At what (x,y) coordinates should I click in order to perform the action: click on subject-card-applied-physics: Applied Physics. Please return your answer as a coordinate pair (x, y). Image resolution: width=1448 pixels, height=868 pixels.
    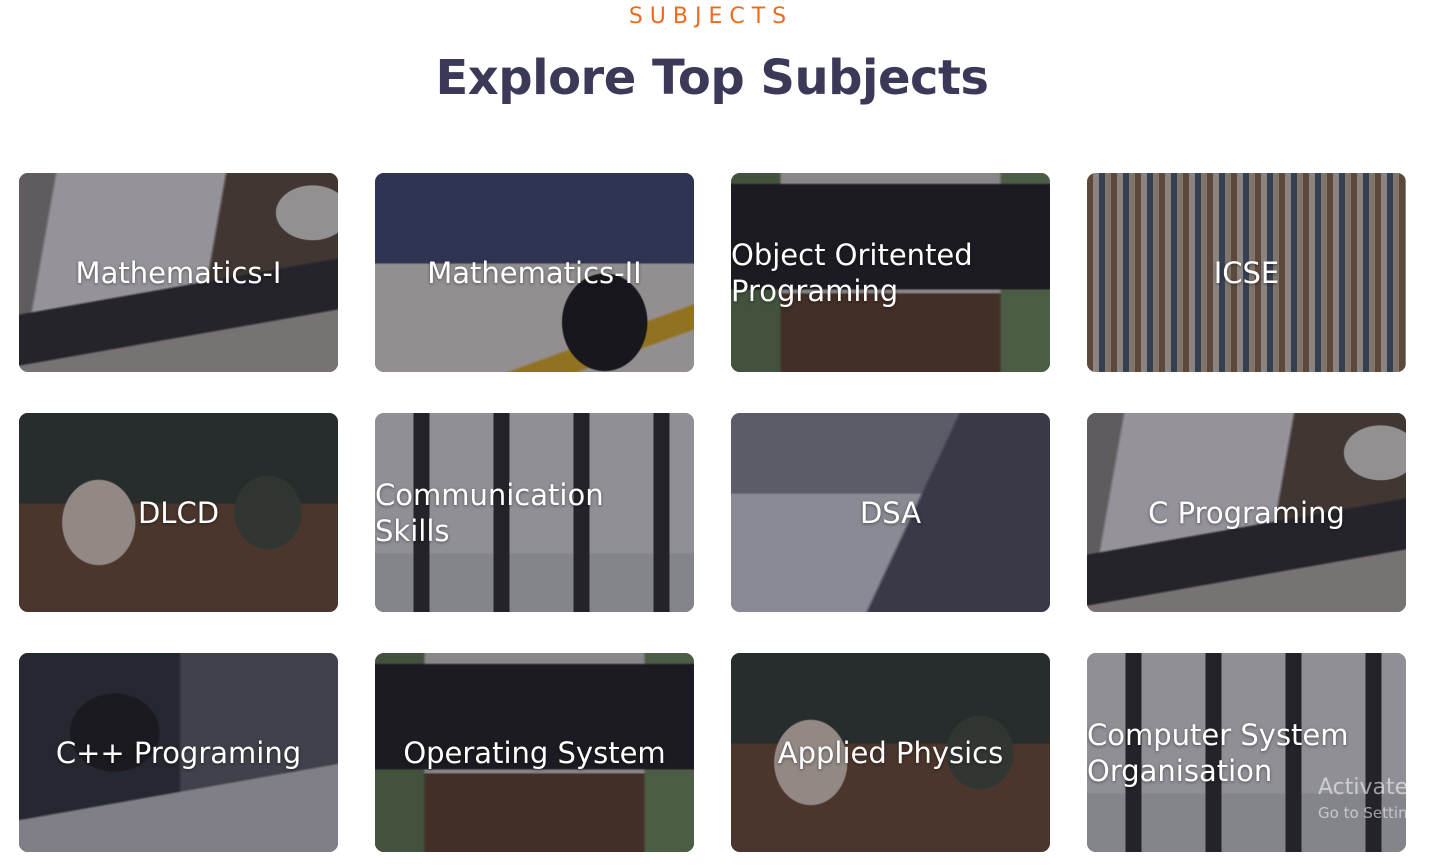
    Looking at the image, I should click on (890, 752).